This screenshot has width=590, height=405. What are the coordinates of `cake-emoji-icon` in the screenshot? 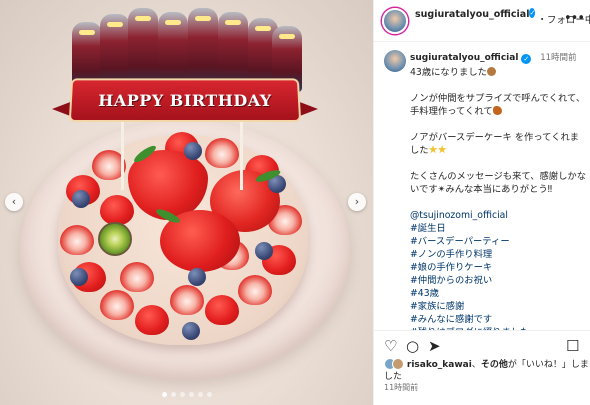 It's located at (491, 71).